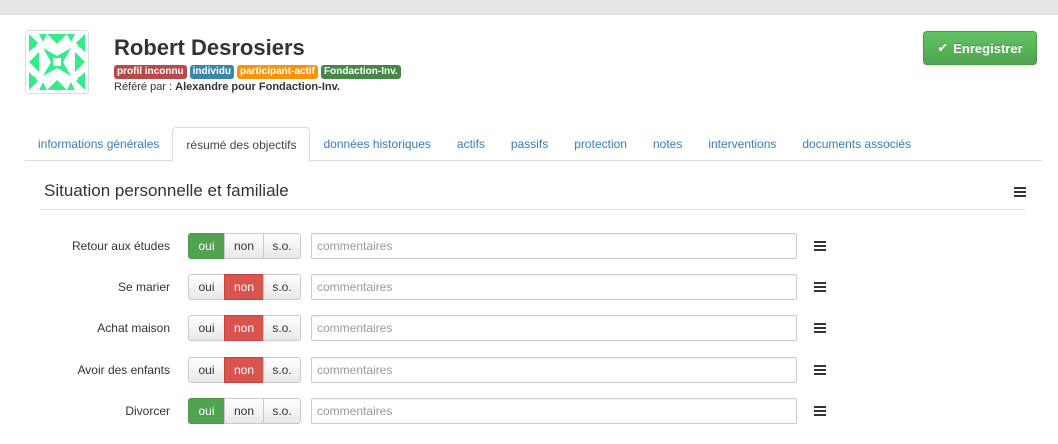 This screenshot has height=444, width=1058. Describe the element at coordinates (529, 144) in the screenshot. I see `tab-passifs: passifs` at that location.